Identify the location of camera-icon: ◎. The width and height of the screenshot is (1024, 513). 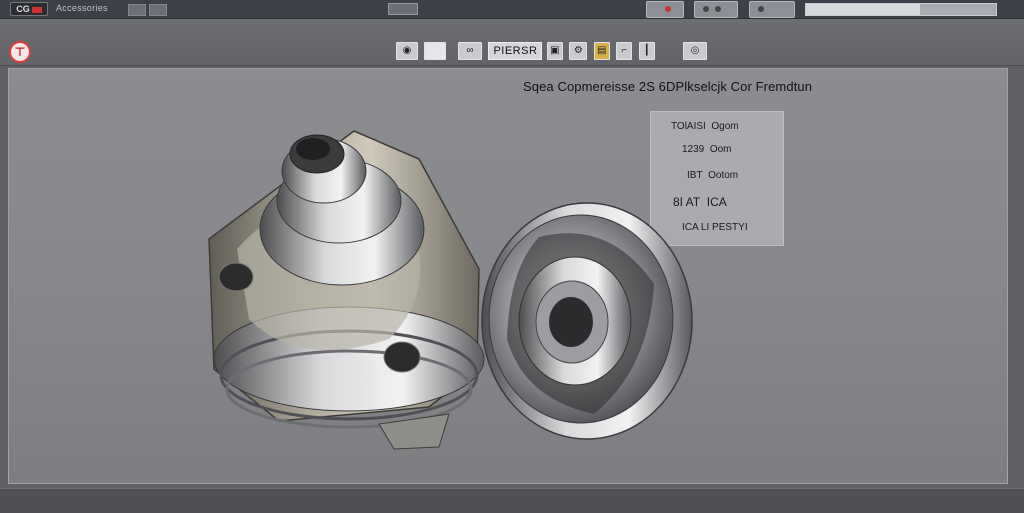
(695, 51).